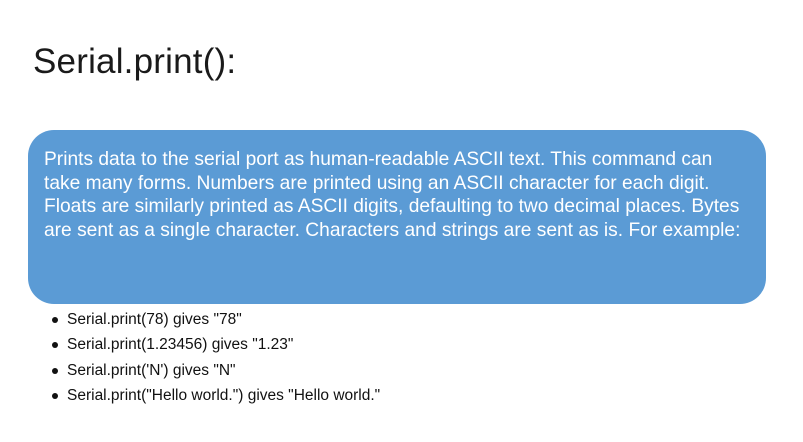  I want to click on example-item: Serial.print(78) gives "78", so click(216, 319).